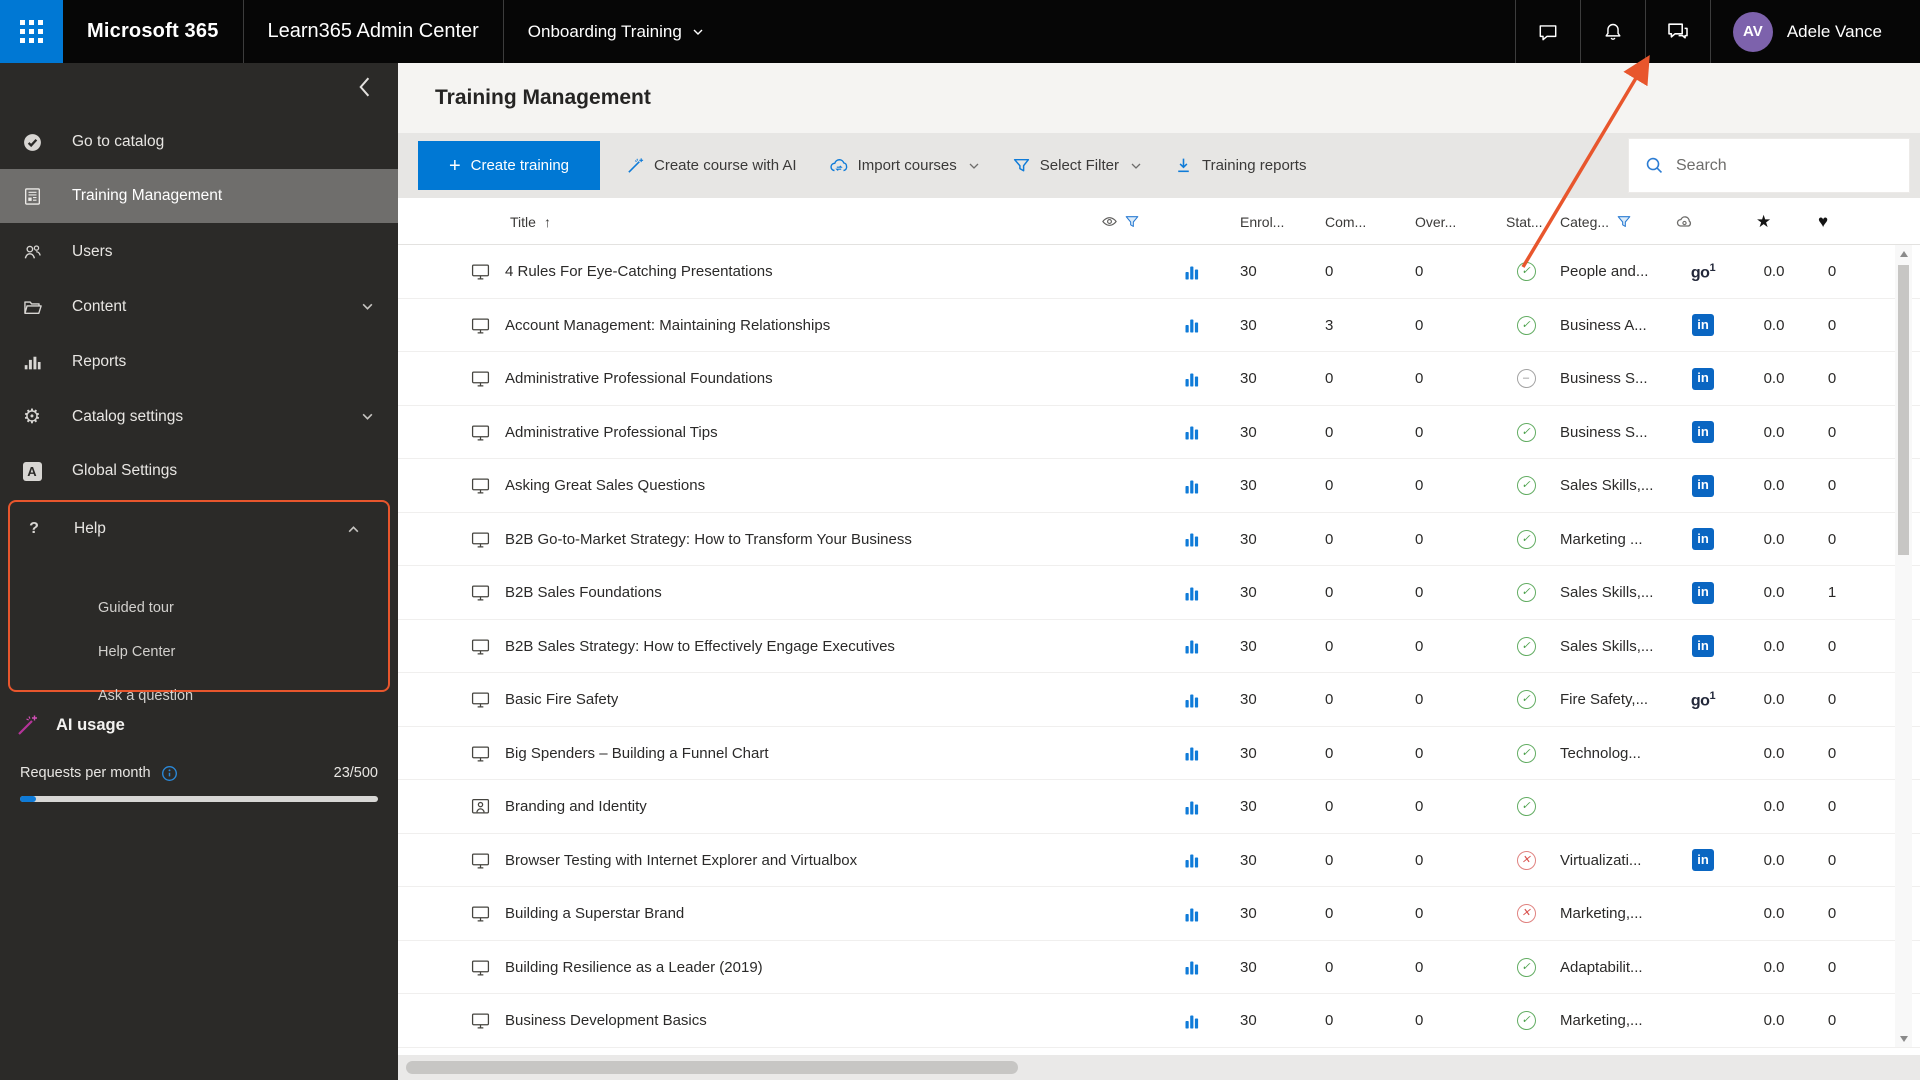  What do you see at coordinates (1132, 222) in the screenshot?
I see `title-filter-funnel-icon` at bounding box center [1132, 222].